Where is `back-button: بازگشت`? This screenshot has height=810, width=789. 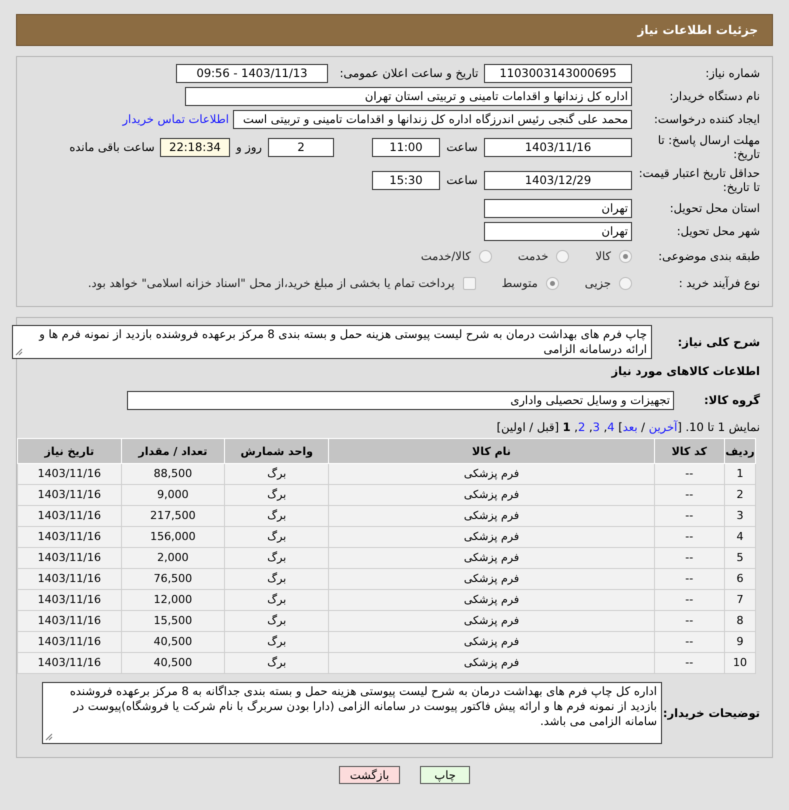
back-button: بازگشت is located at coordinates (369, 775).